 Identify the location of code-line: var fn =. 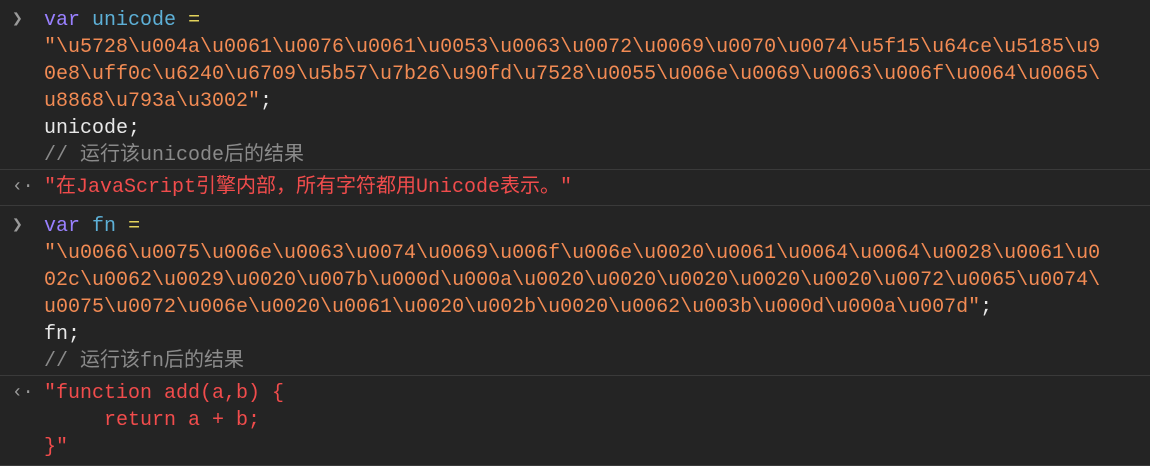
(597, 226).